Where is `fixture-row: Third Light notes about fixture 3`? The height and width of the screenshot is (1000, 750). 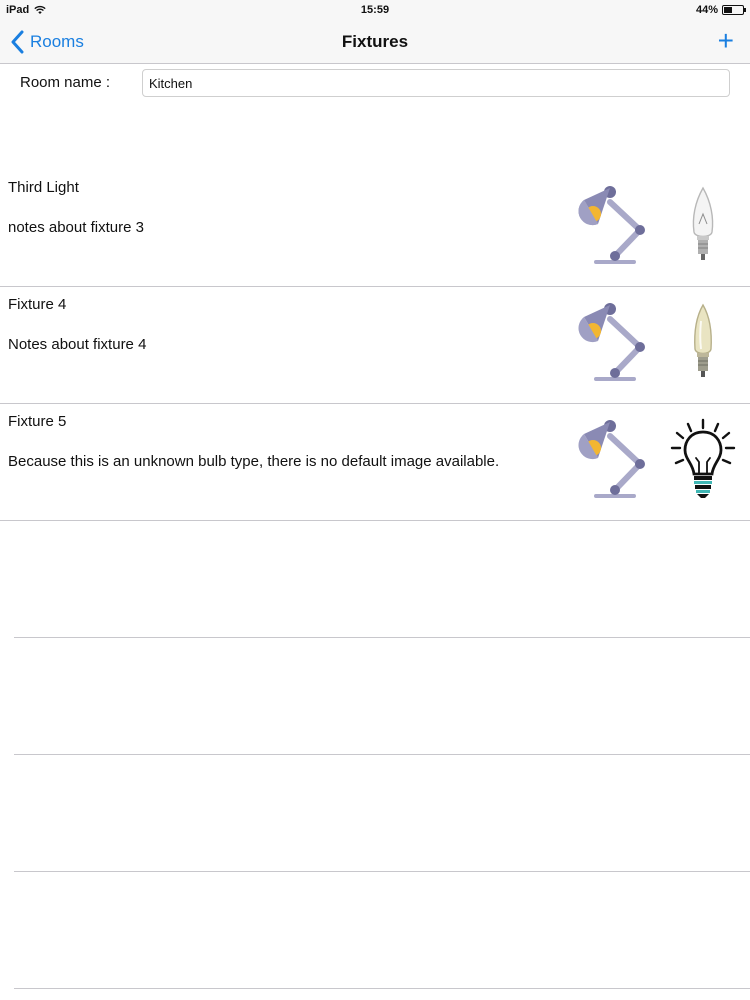
fixture-row: Third Light notes about fixture 3 is located at coordinates (375, 228).